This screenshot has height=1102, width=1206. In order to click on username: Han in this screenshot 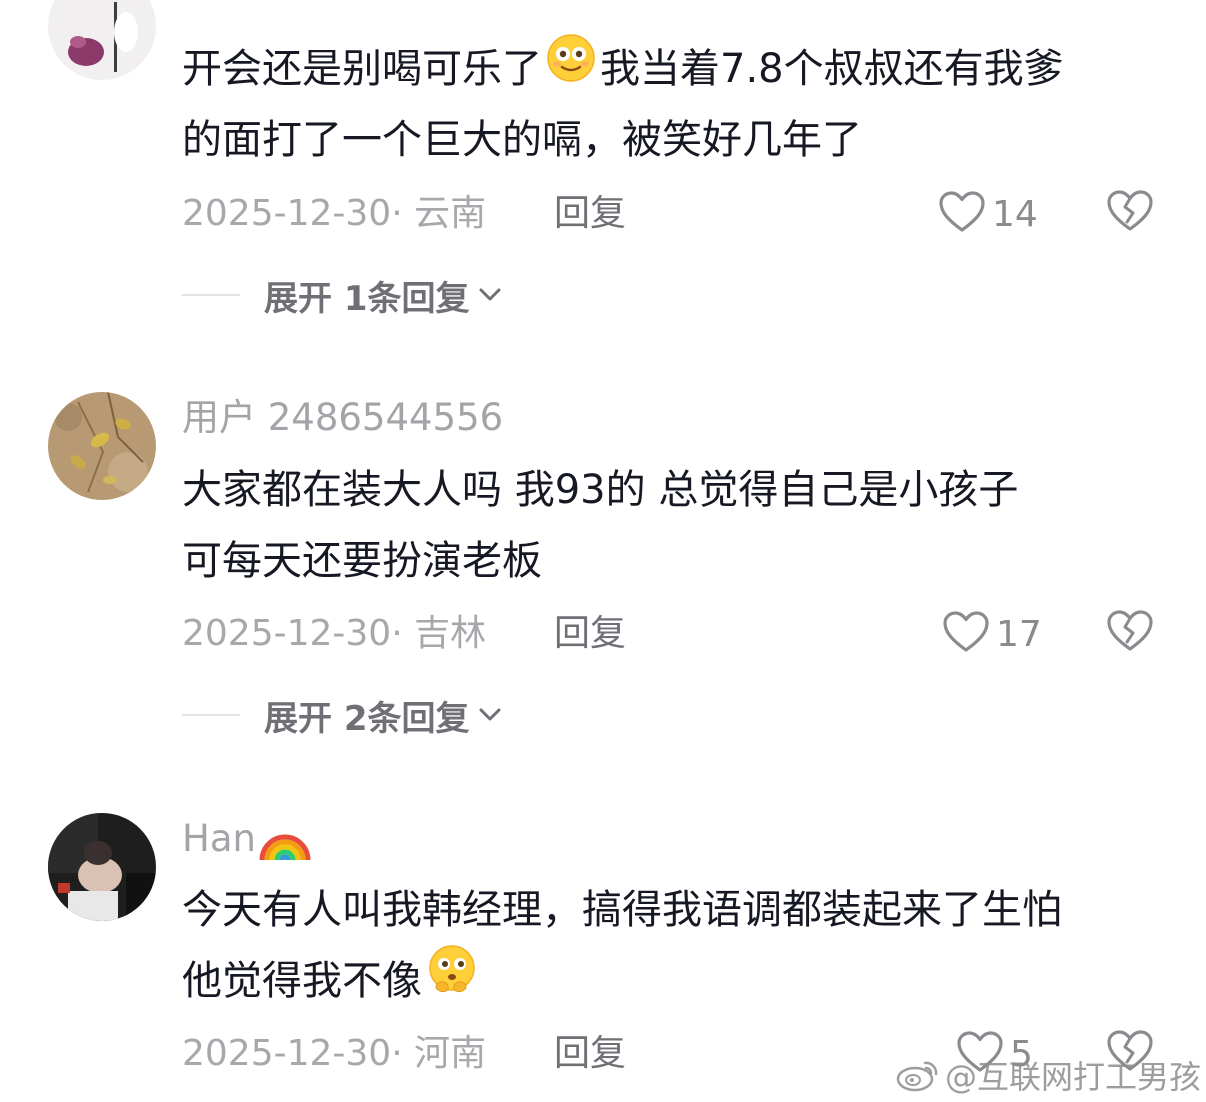, I will do `click(247, 839)`.